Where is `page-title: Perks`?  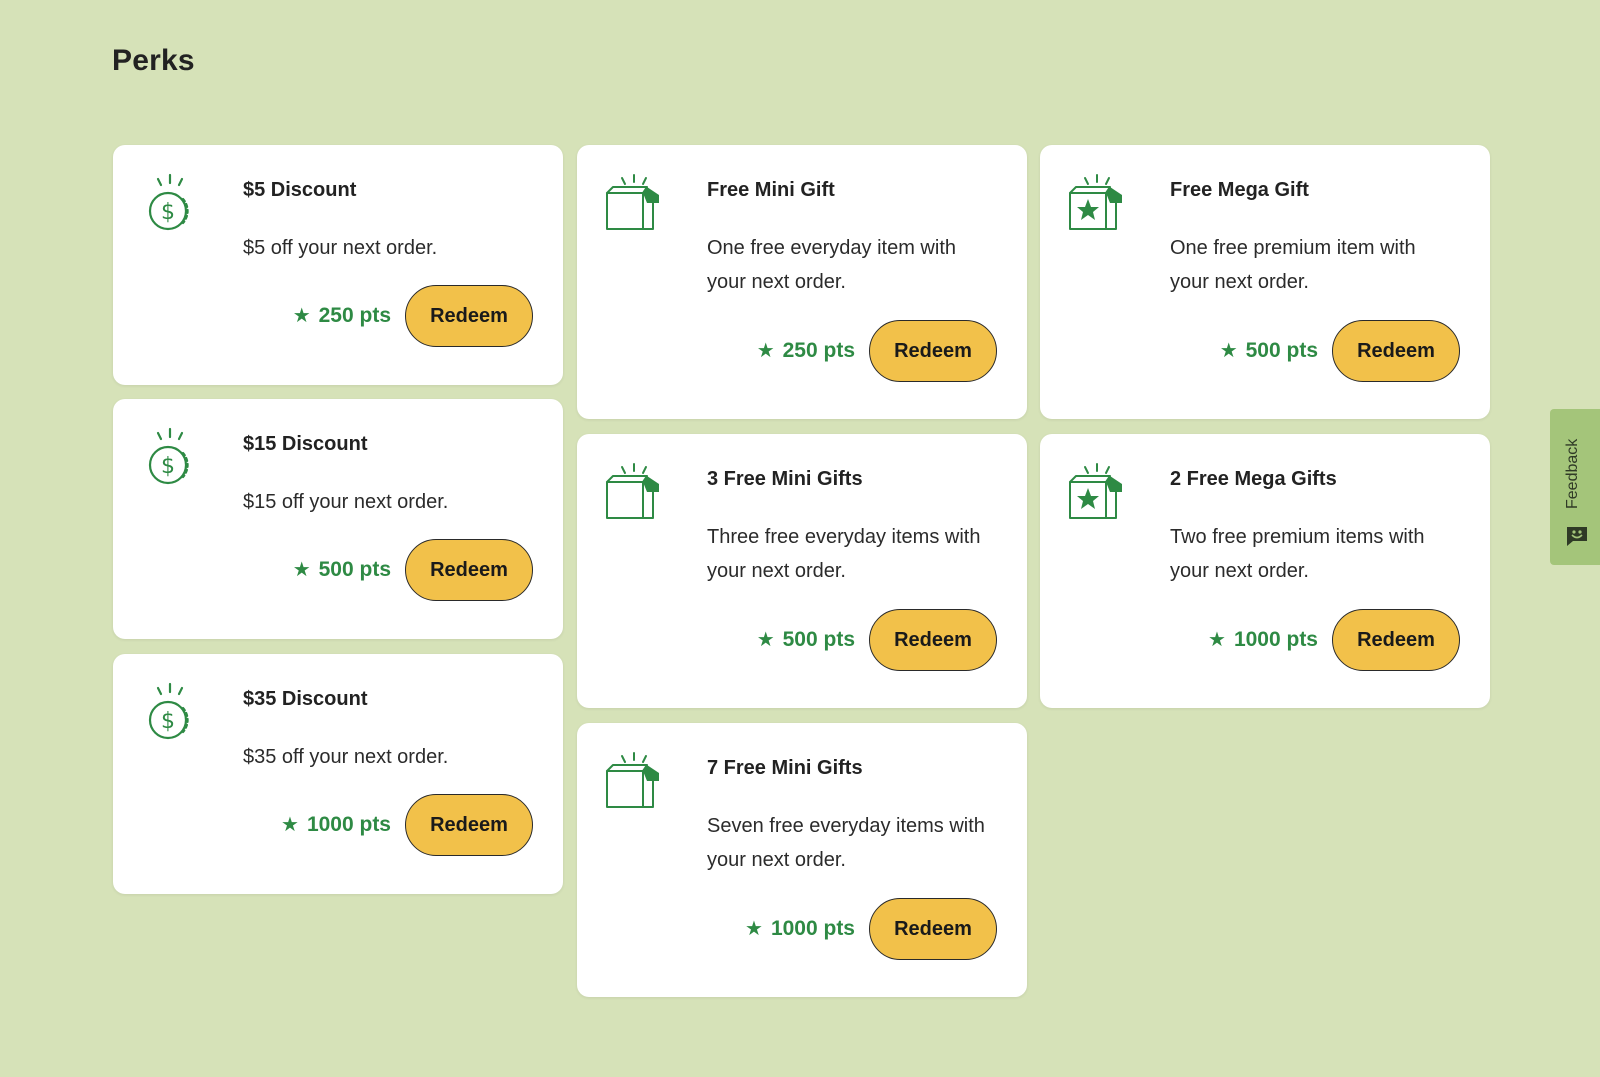
page-title: Perks is located at coordinates (153, 60).